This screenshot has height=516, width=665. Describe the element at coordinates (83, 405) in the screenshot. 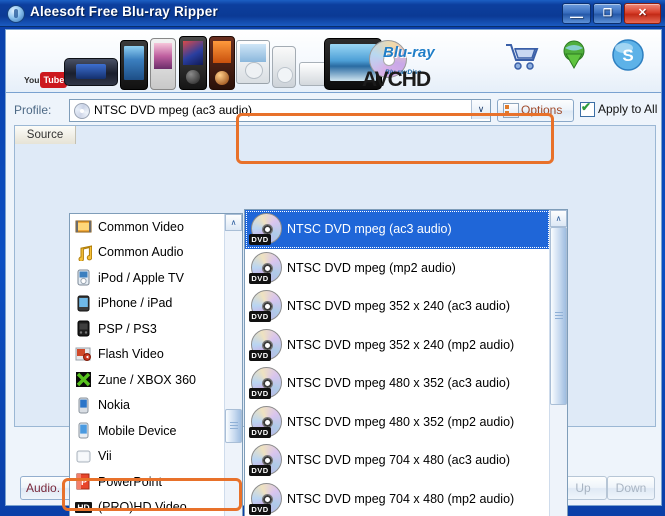

I see `nokia-icon` at that location.